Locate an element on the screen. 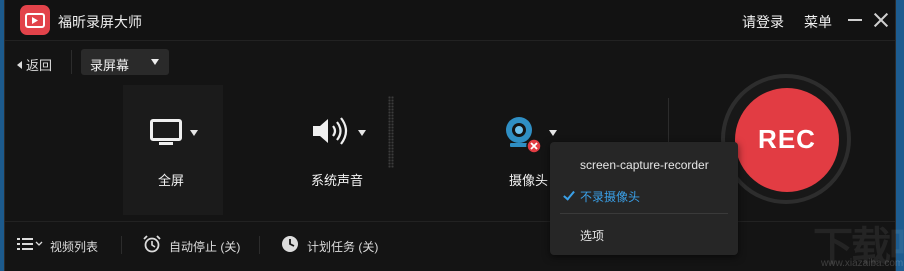 The height and width of the screenshot is (271, 904). menu-separator is located at coordinates (644, 213).